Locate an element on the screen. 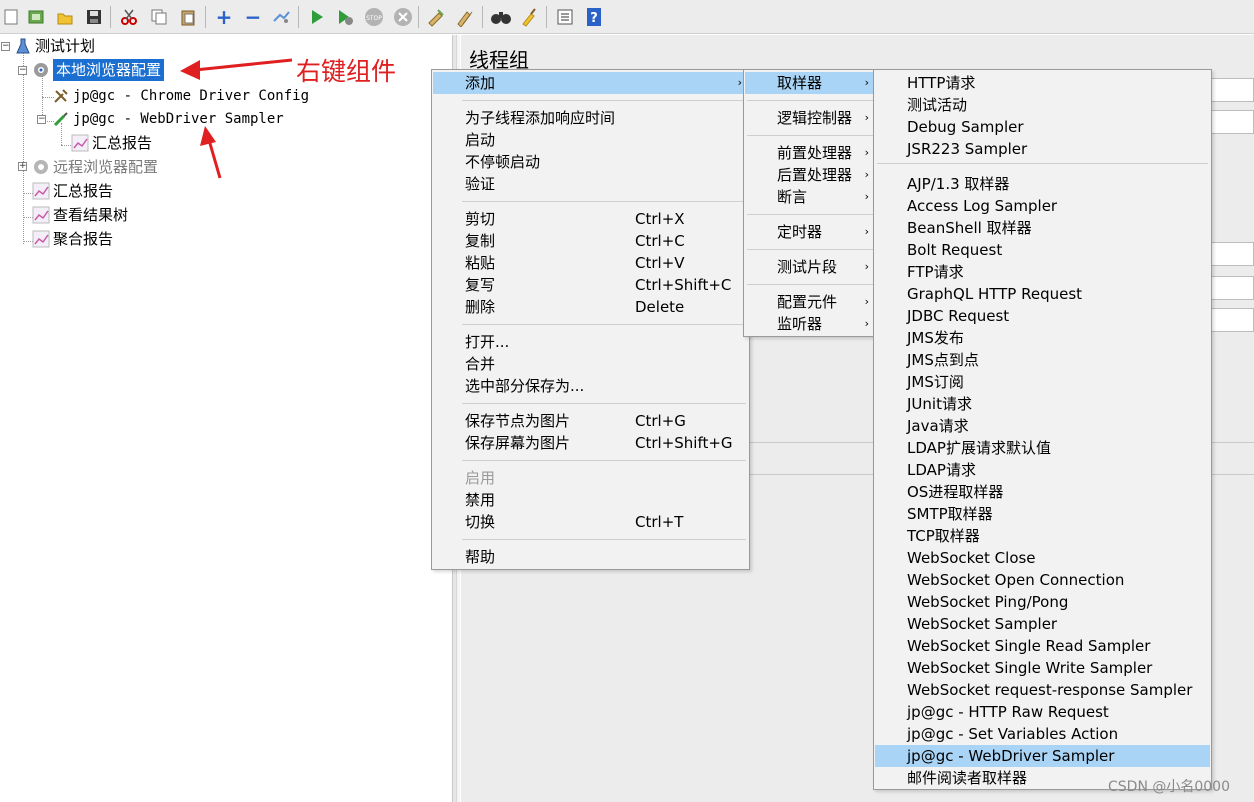  menu-item-save-node-as-image: 保存节点为图片 Ctrl+G is located at coordinates (590, 421).